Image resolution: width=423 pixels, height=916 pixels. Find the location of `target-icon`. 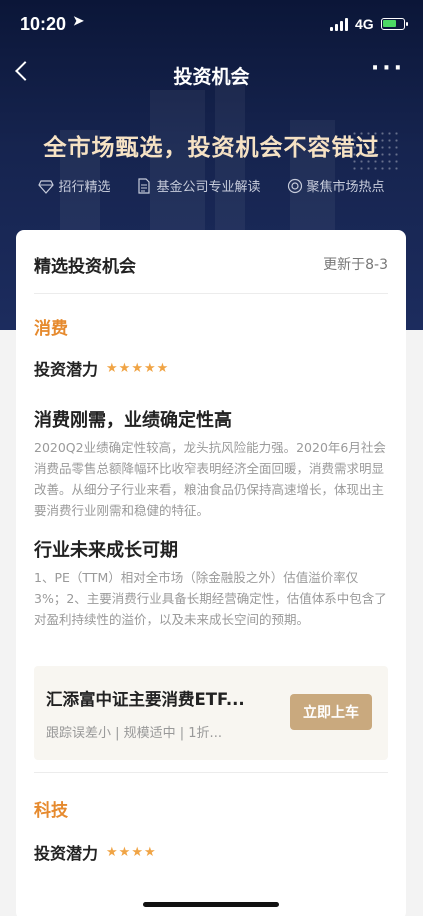

target-icon is located at coordinates (294, 185).